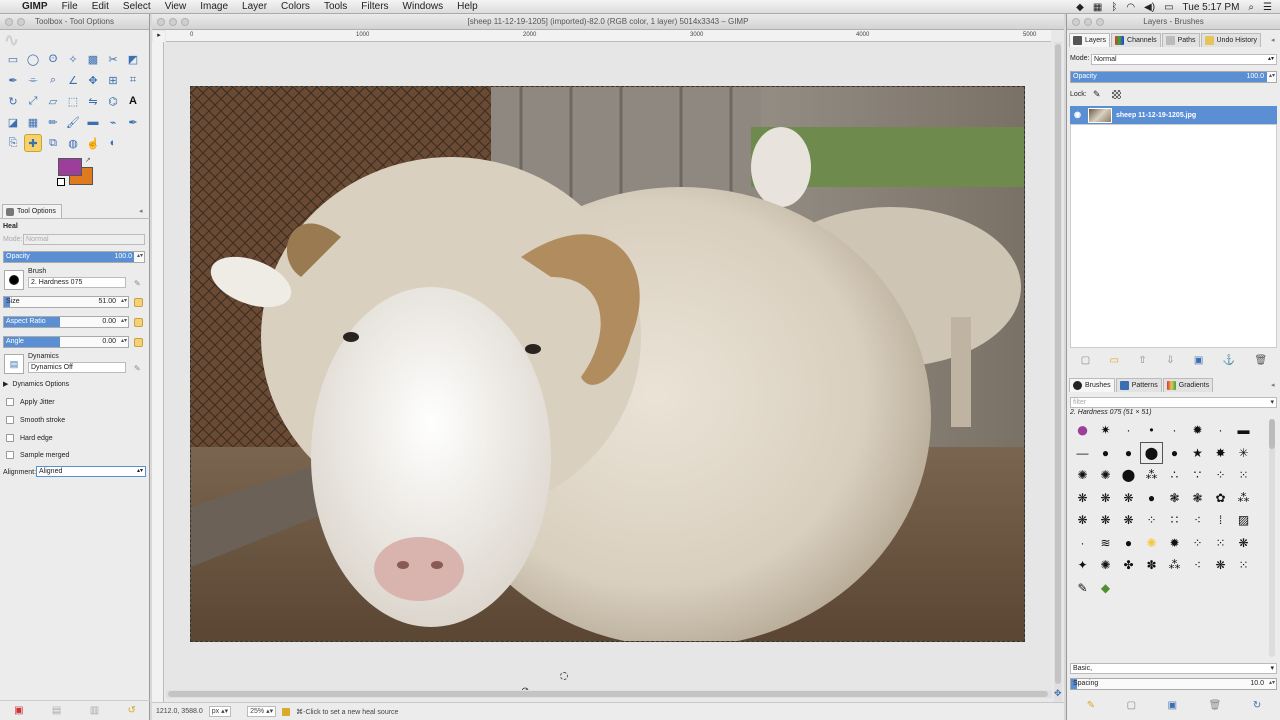  Describe the element at coordinates (77, 455) in the screenshot. I see `sample-merged-checkbox: Sample merged` at that location.